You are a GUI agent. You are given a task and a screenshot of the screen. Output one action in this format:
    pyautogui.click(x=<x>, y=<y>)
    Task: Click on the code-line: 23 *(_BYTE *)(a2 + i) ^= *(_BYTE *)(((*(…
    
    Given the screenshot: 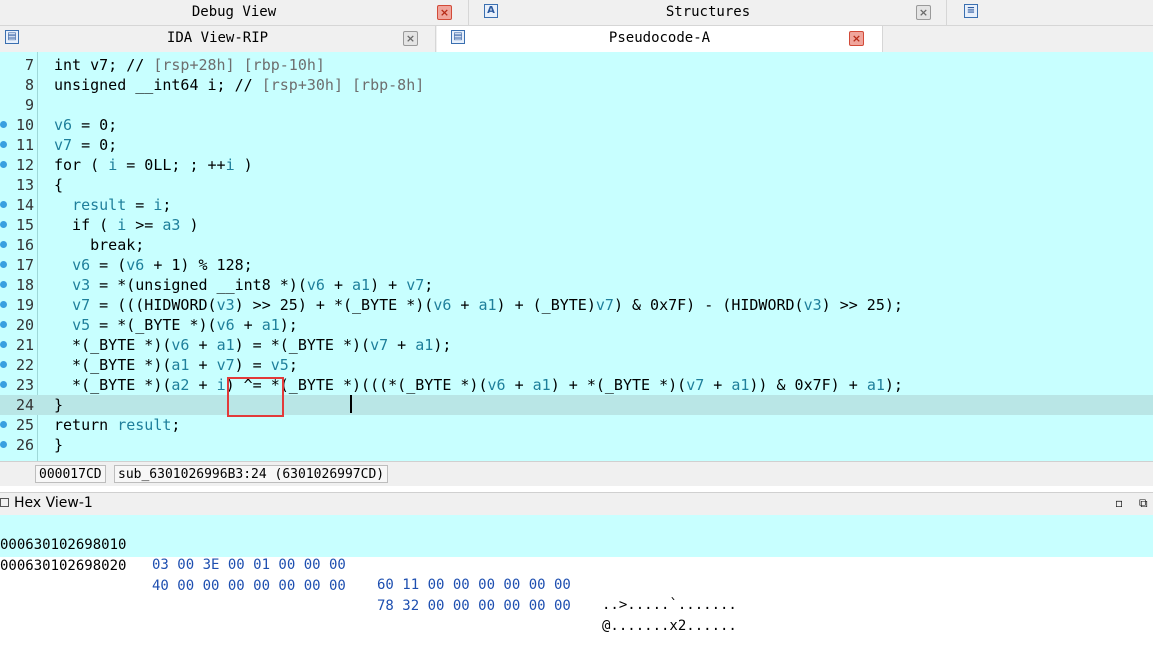 What is the action you would take?
    pyautogui.click(x=576, y=385)
    